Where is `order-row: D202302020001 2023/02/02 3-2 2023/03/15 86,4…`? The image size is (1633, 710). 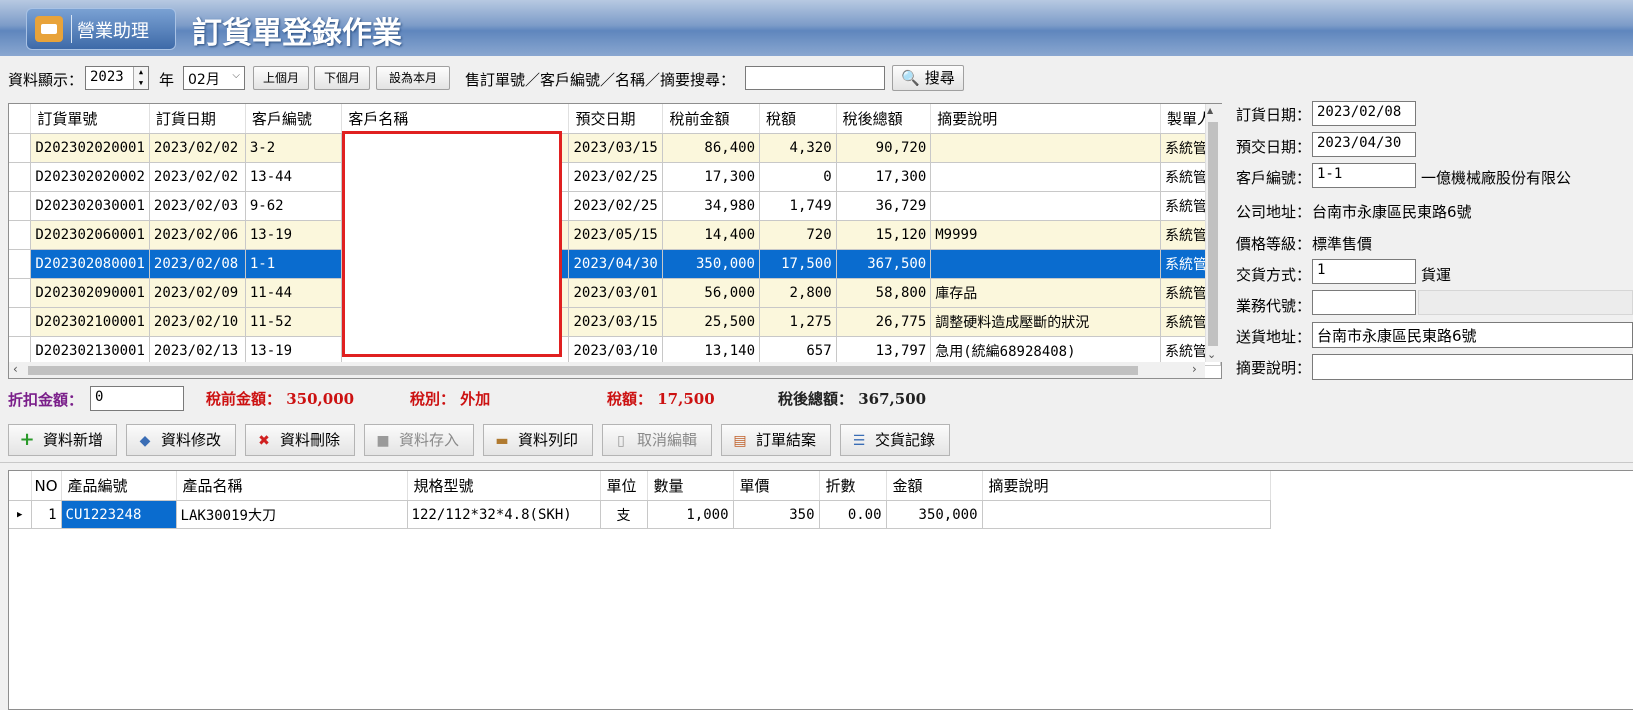 order-row: D202302020001 2023/02/02 3-2 2023/03/15 86,4… is located at coordinates (615, 148).